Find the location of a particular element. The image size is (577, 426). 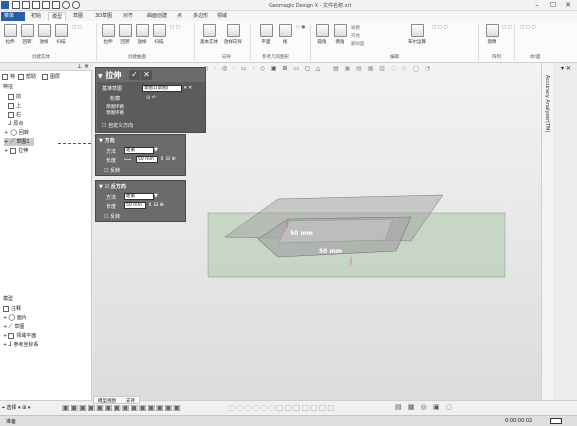

group-label-solid: 创建实体 is located at coordinates (41, 57).